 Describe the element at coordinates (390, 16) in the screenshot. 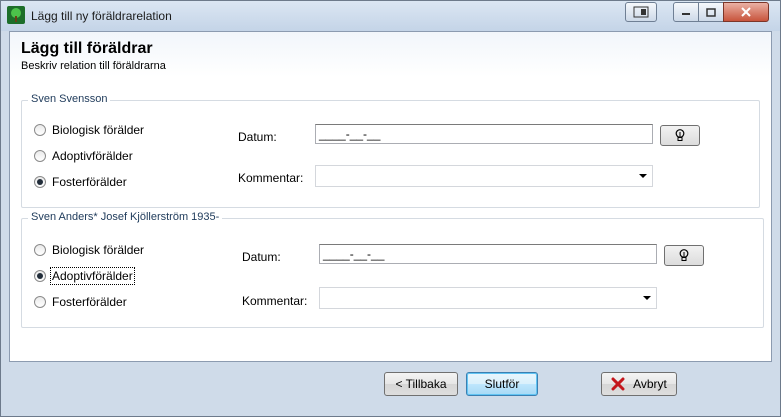

I see `title-bar: Lägg till ny föräldrarelation` at that location.